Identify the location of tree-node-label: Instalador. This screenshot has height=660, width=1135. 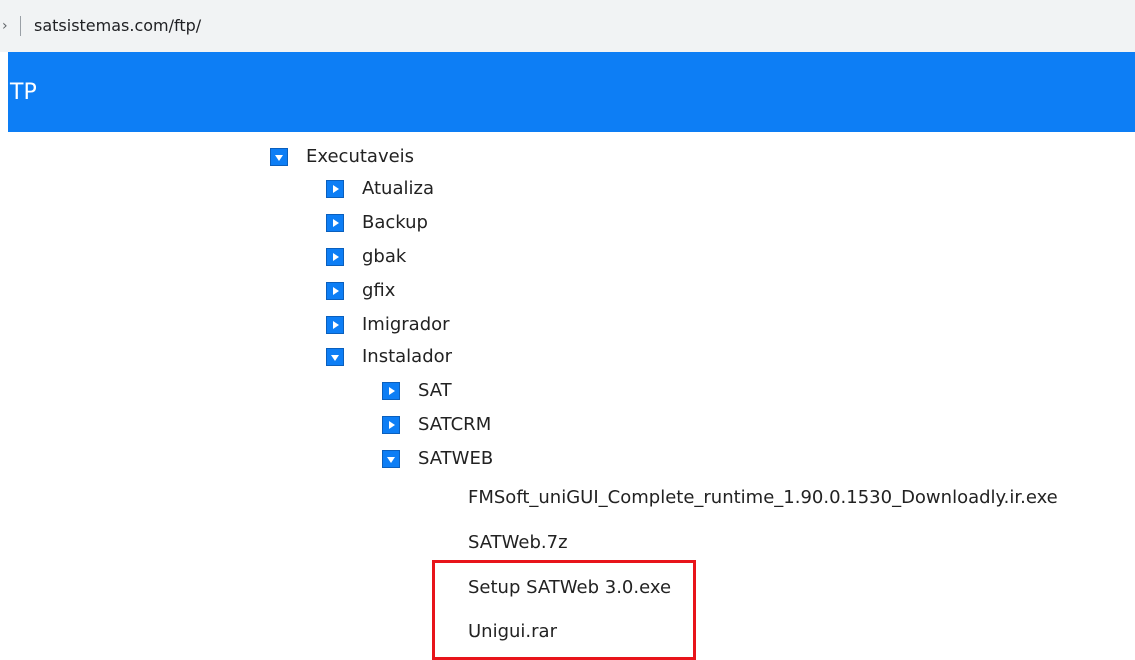
(407, 356).